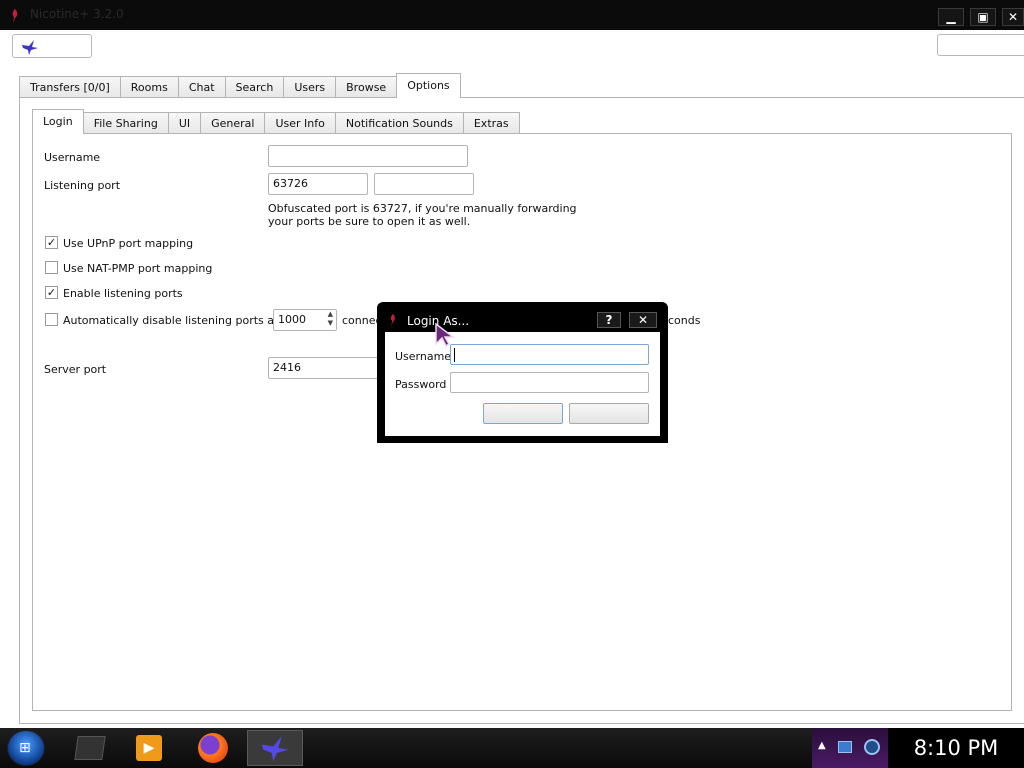 Image resolution: width=1024 pixels, height=768 pixels. I want to click on tab-browse: Browse, so click(366, 87).